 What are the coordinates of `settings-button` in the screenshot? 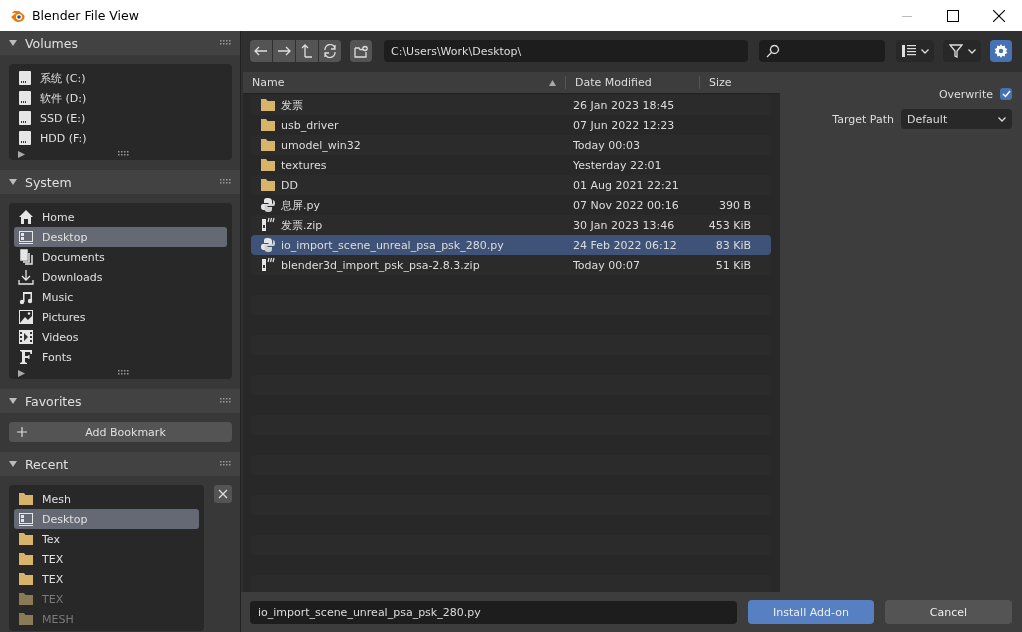 It's located at (1001, 51).